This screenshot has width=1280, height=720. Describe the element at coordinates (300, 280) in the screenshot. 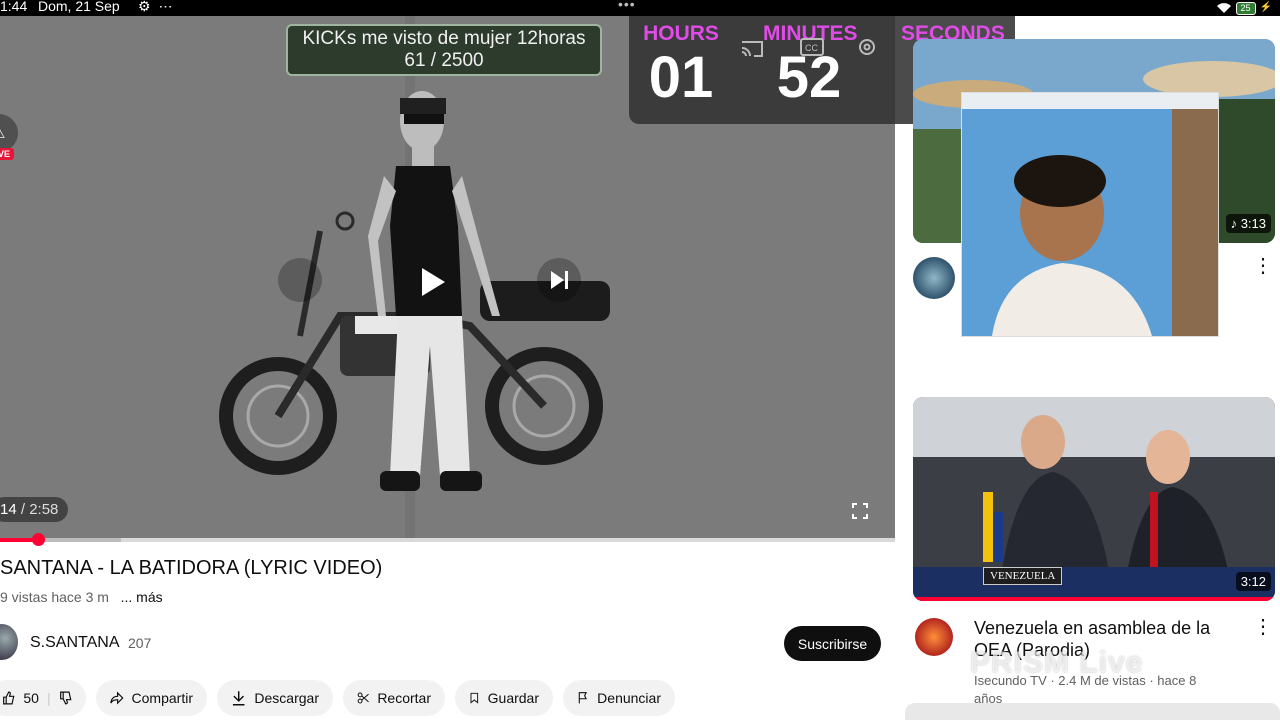

I see `previous-button` at that location.